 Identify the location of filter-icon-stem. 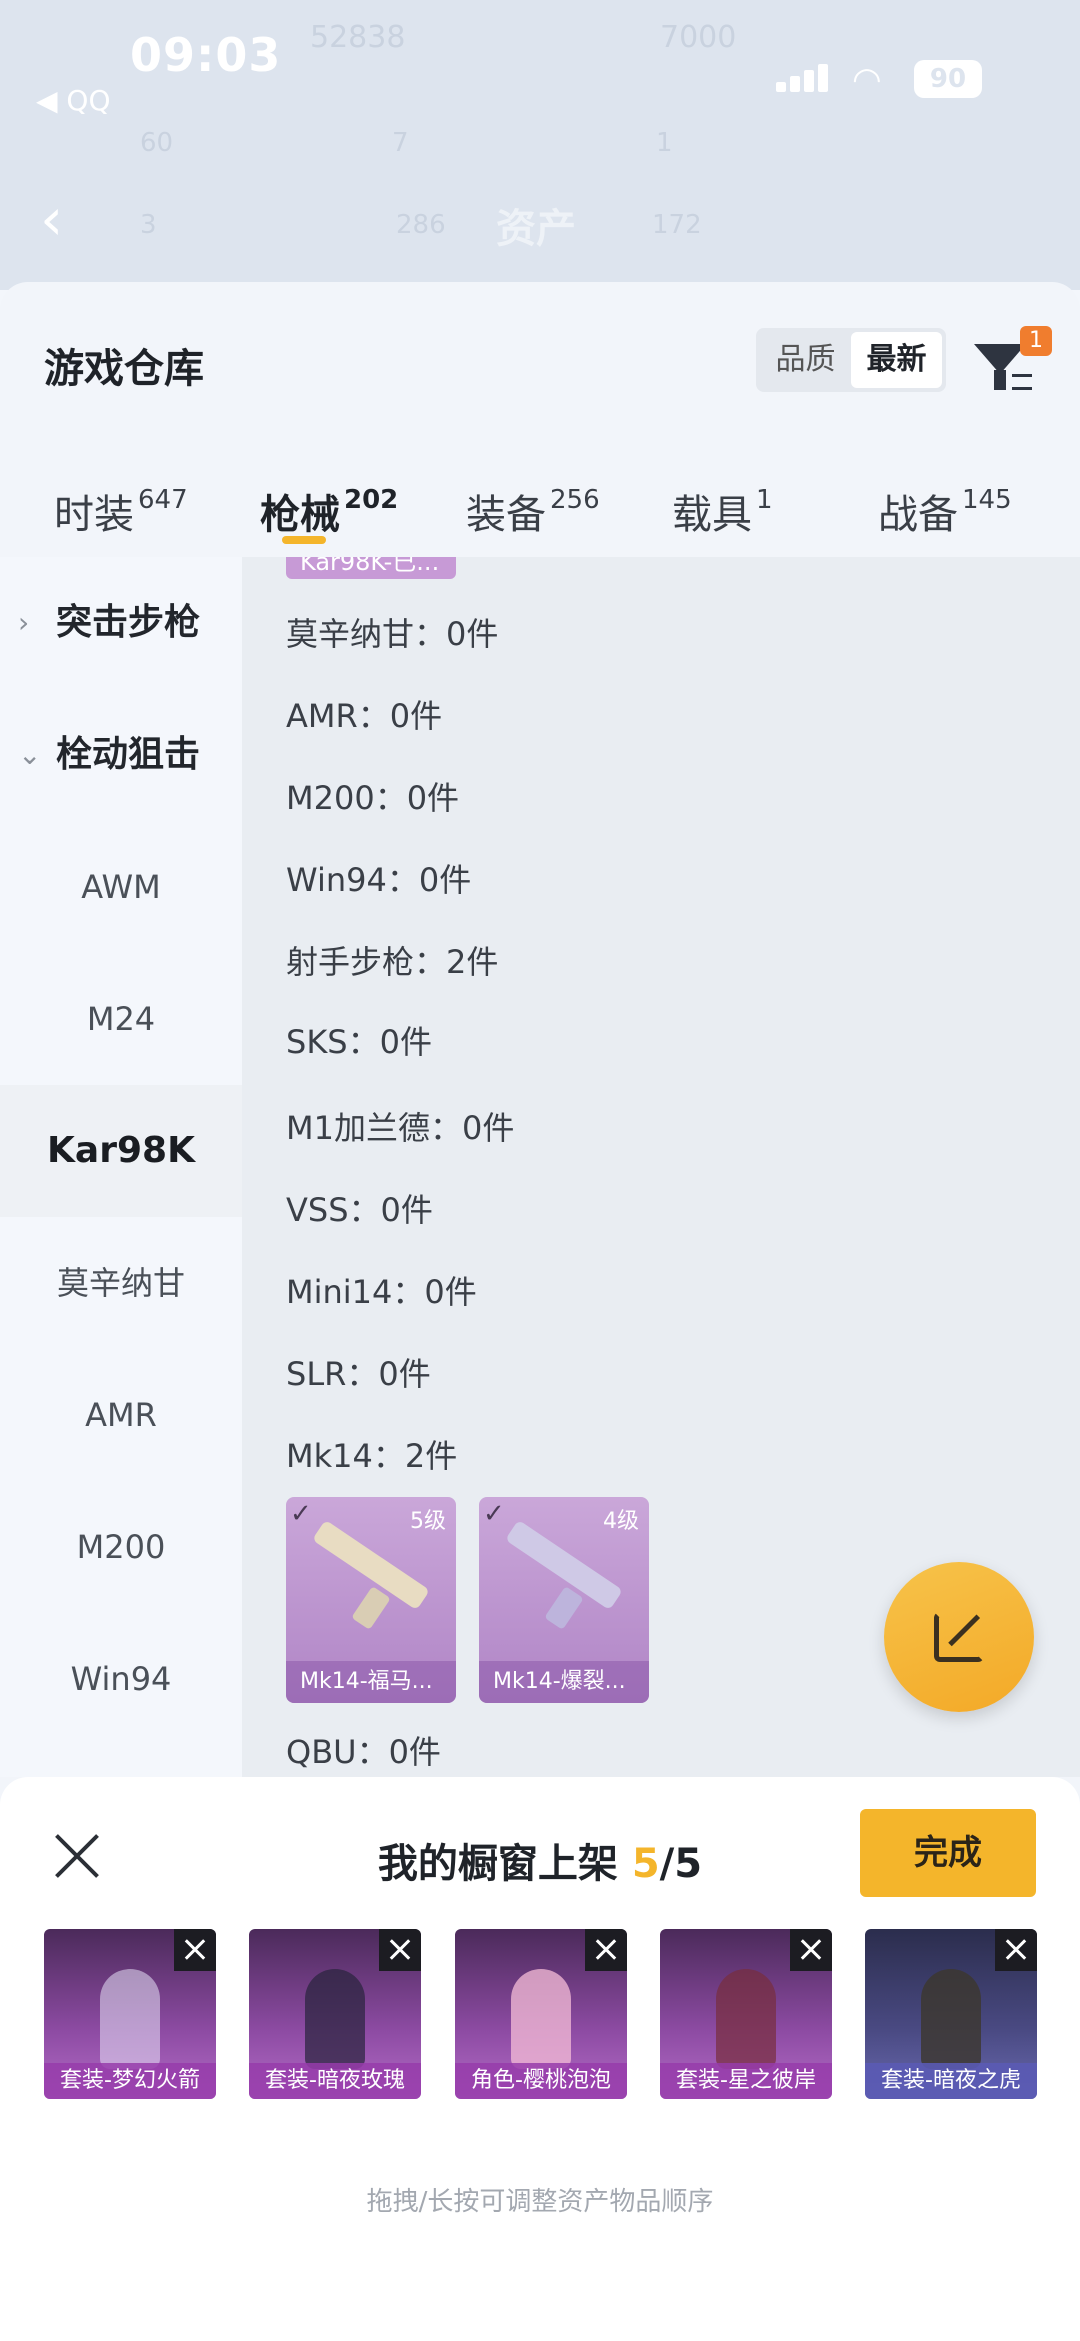
(1000, 380).